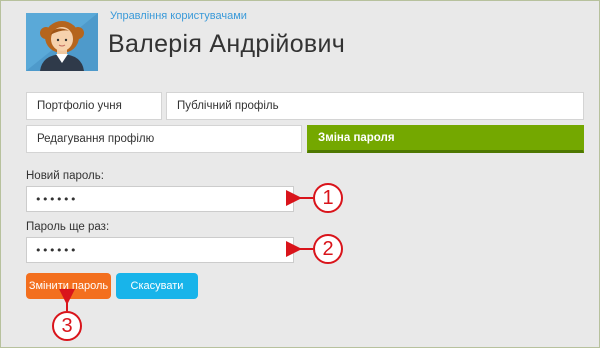 The image size is (600, 348). What do you see at coordinates (328, 198) in the screenshot?
I see `callout-1: 1` at bounding box center [328, 198].